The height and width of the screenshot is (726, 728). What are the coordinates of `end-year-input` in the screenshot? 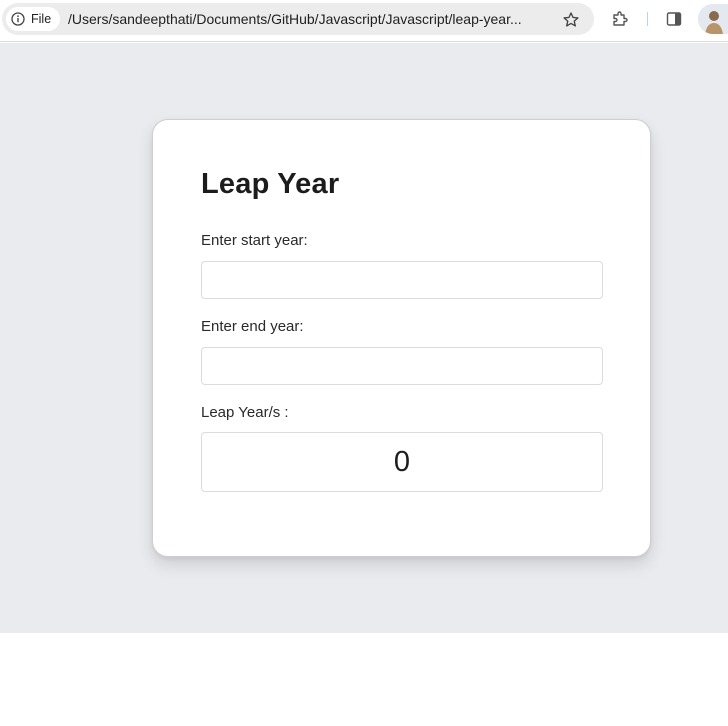 It's located at (402, 366).